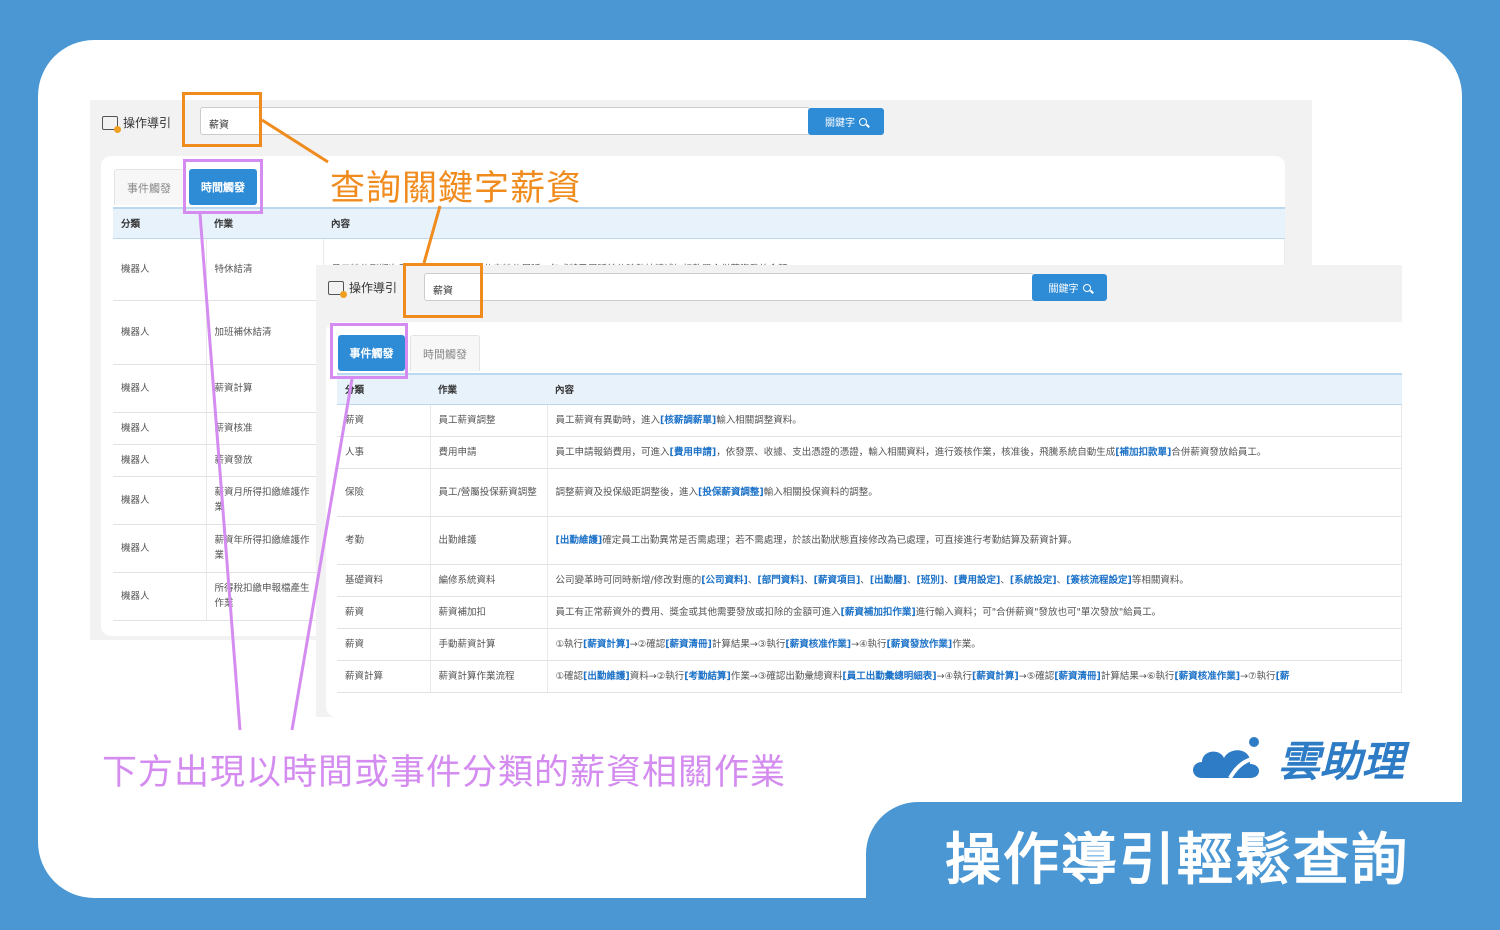  I want to click on brand-name: 雲助理, so click(1341, 761).